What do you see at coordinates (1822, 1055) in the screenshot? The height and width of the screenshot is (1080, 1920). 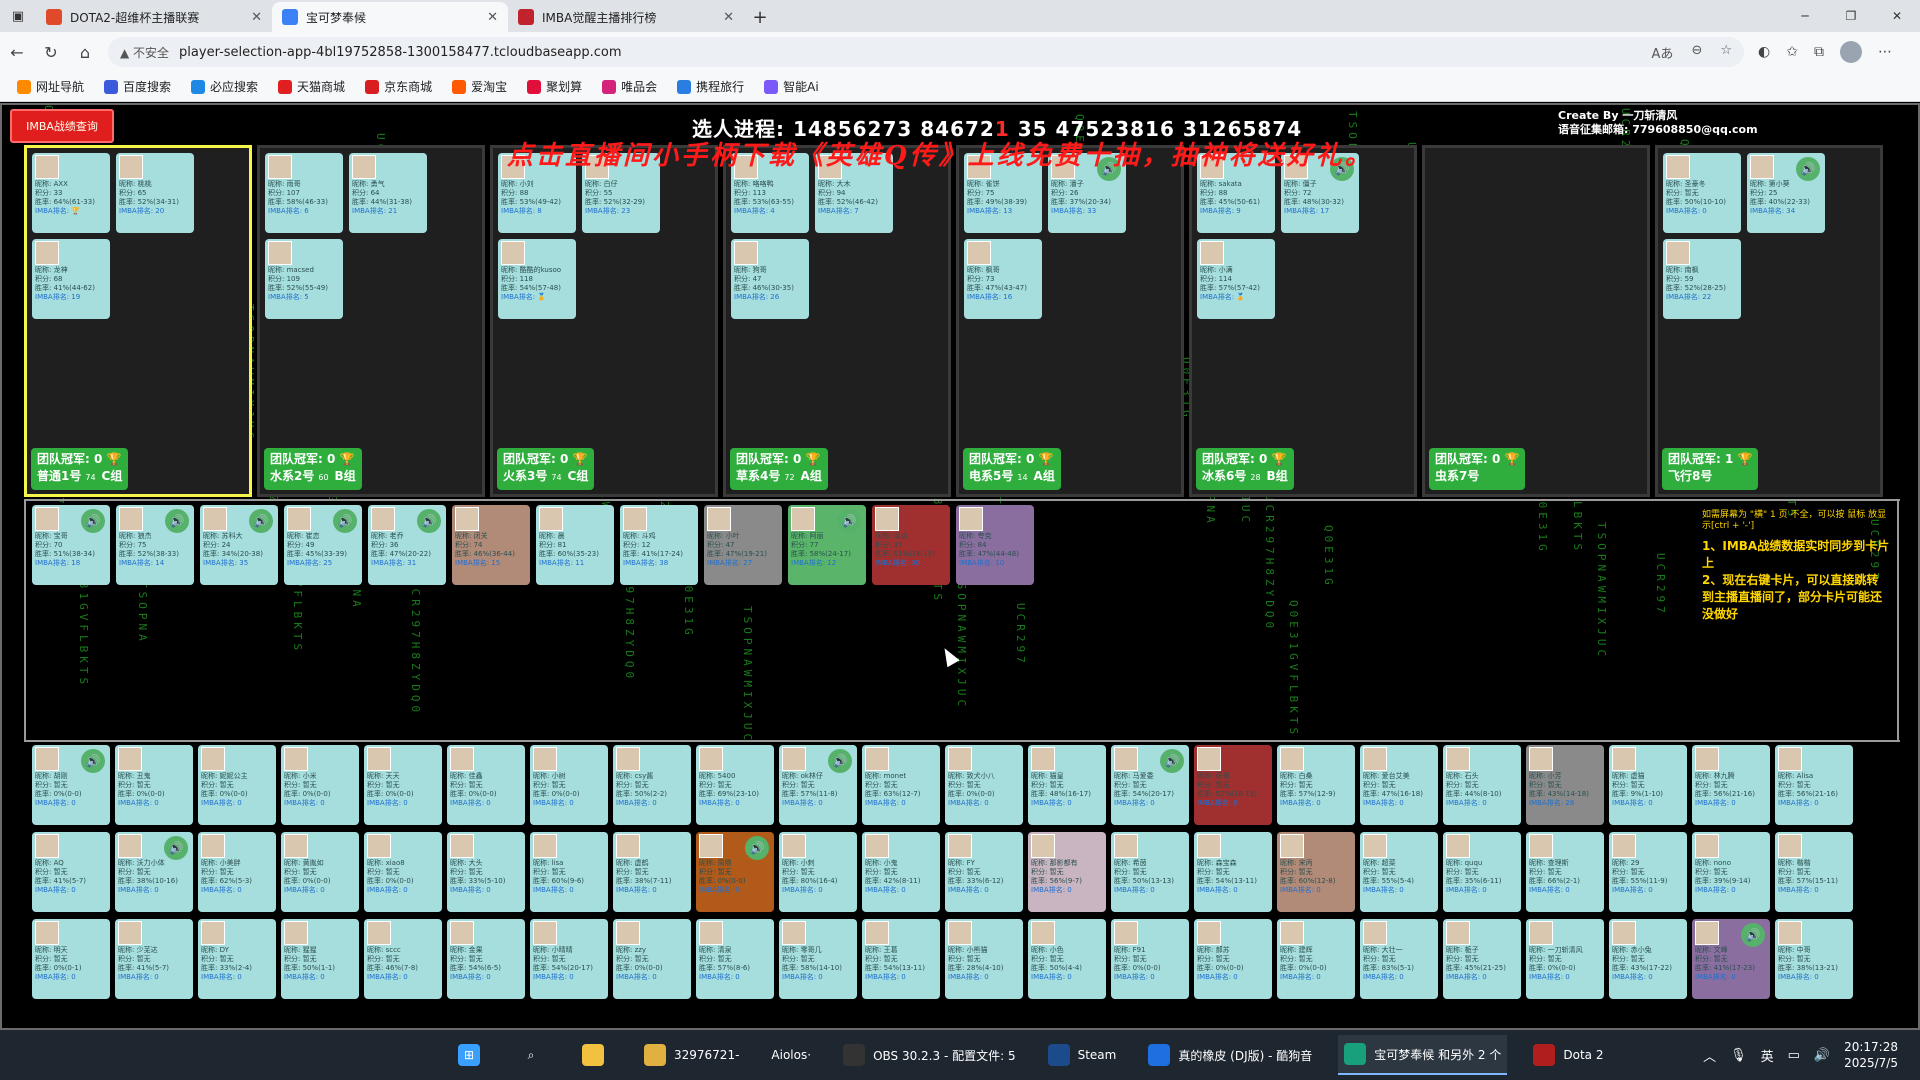 I see `volume-icon: 🔊` at bounding box center [1822, 1055].